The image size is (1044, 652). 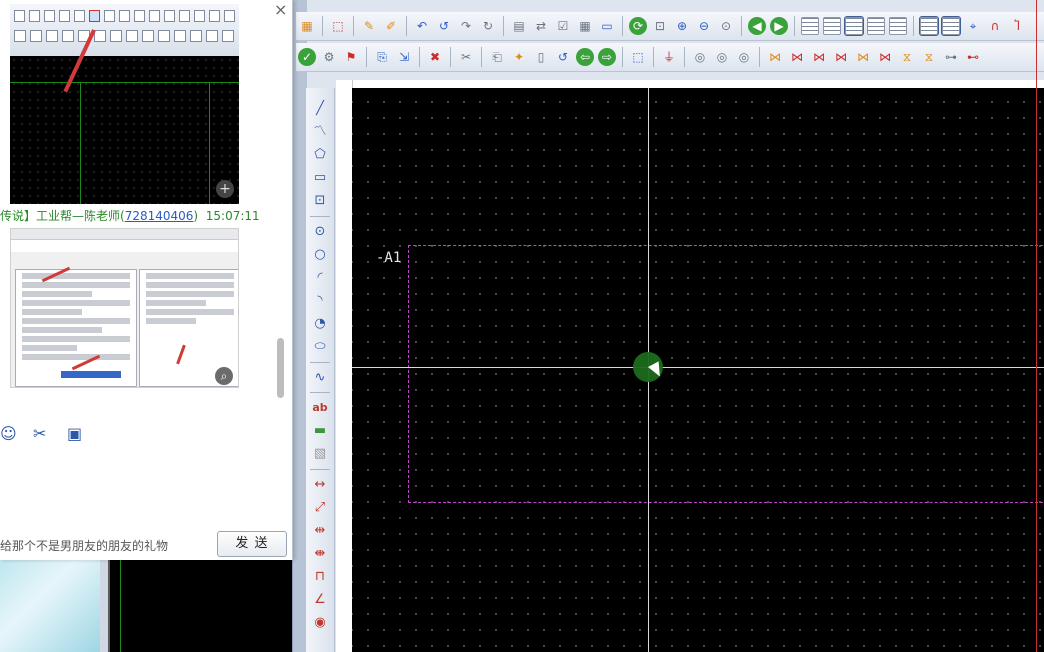 I want to click on dimension-increment-icon: ⇼, so click(x=320, y=554).